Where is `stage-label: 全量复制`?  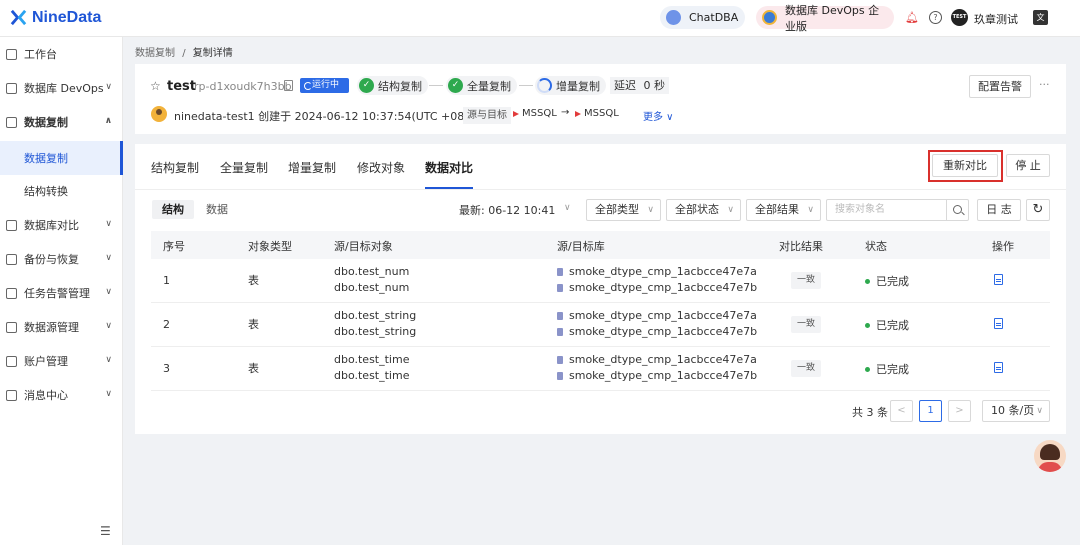
stage-label: 全量复制 is located at coordinates (489, 86).